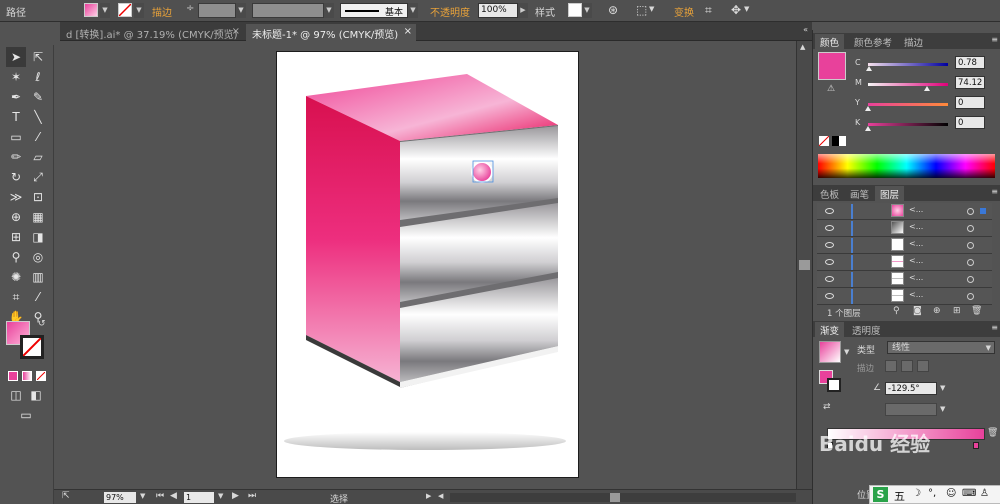  Describe the element at coordinates (834, 385) in the screenshot. I see `gradient-stroke-box` at that location.